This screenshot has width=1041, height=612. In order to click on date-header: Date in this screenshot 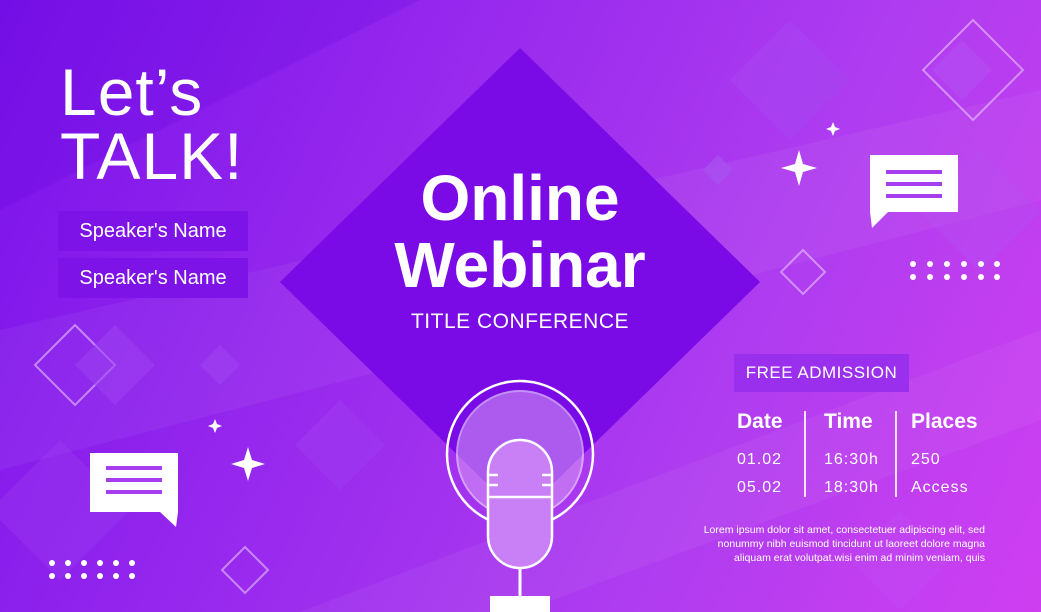, I will do `click(760, 421)`.